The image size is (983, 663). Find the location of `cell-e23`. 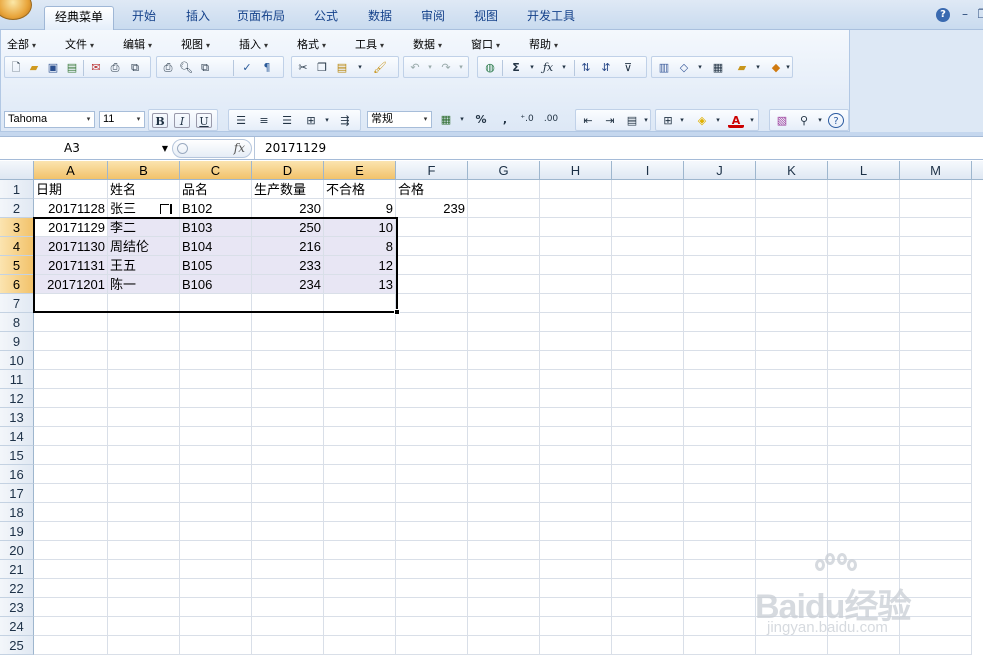

cell-e23 is located at coordinates (360, 607).